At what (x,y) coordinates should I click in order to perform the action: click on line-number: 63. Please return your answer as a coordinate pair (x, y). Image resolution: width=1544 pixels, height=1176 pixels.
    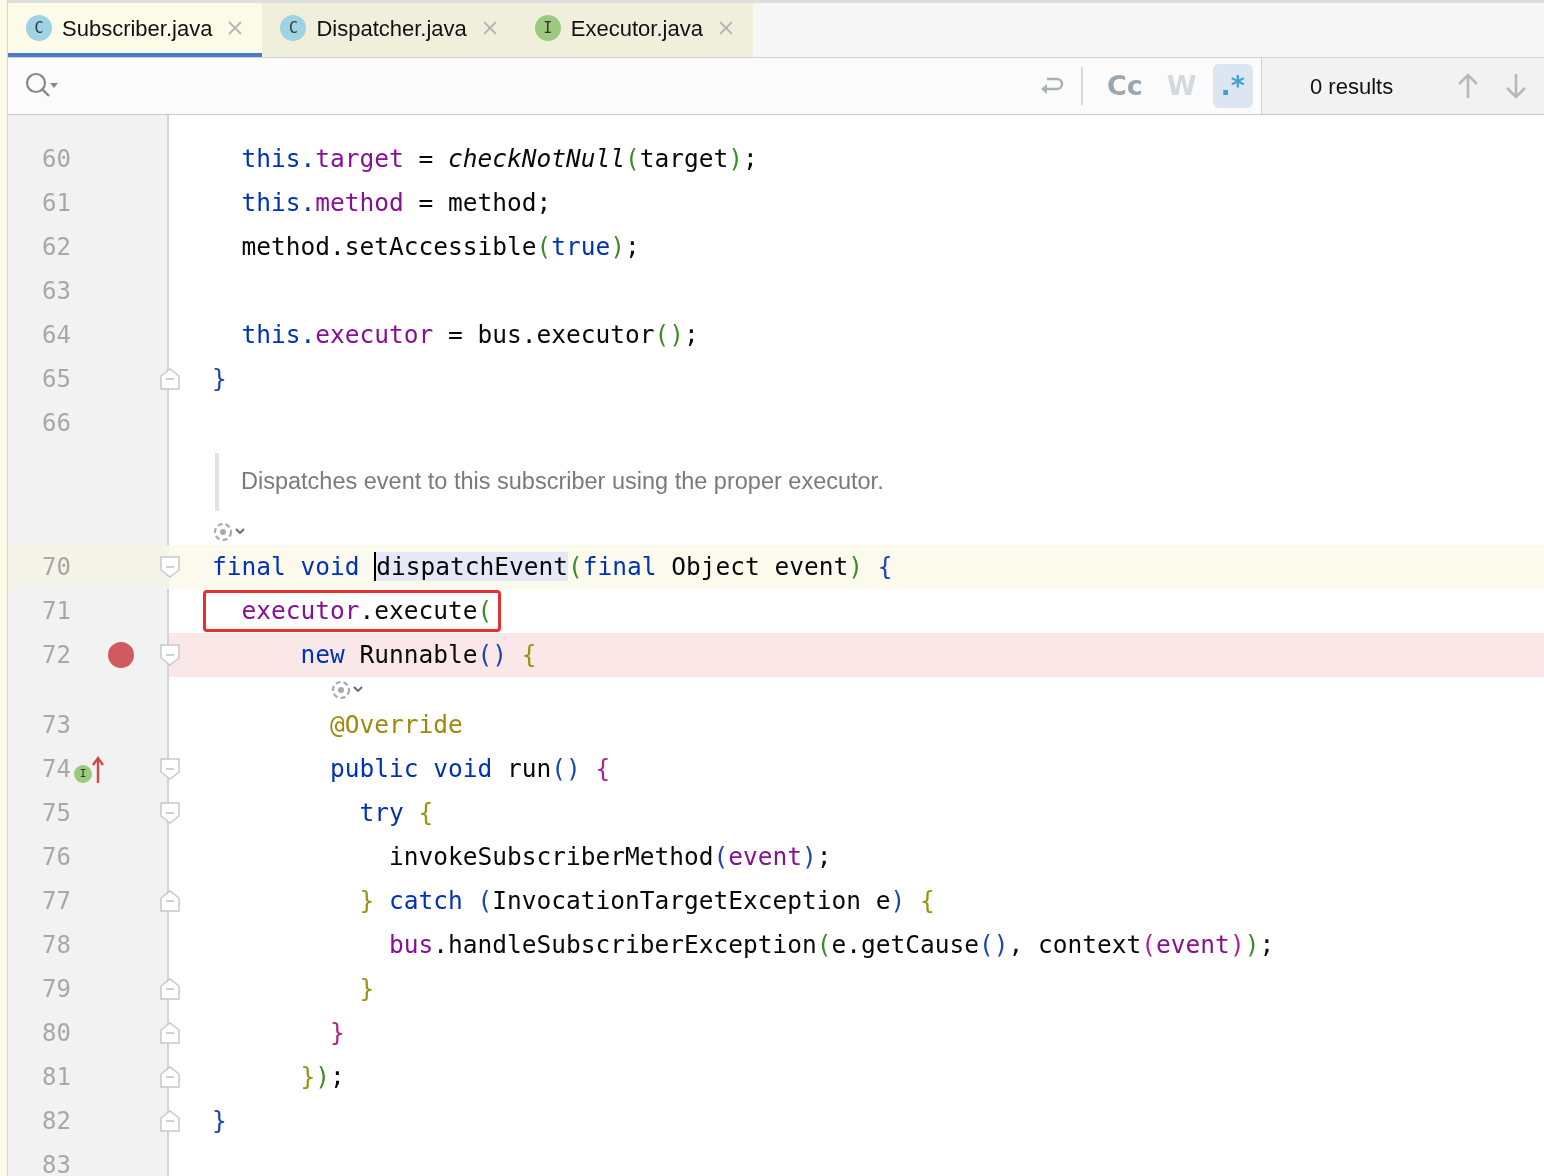
    Looking at the image, I should click on (56, 291).